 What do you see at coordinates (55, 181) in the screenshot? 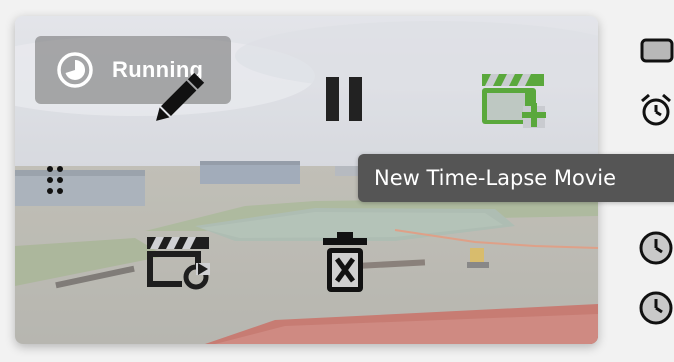
I see `drag-handle` at bounding box center [55, 181].